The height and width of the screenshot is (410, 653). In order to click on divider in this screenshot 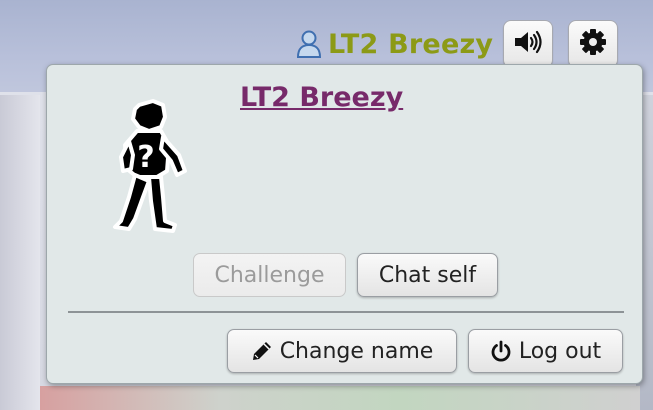, I will do `click(346, 312)`.